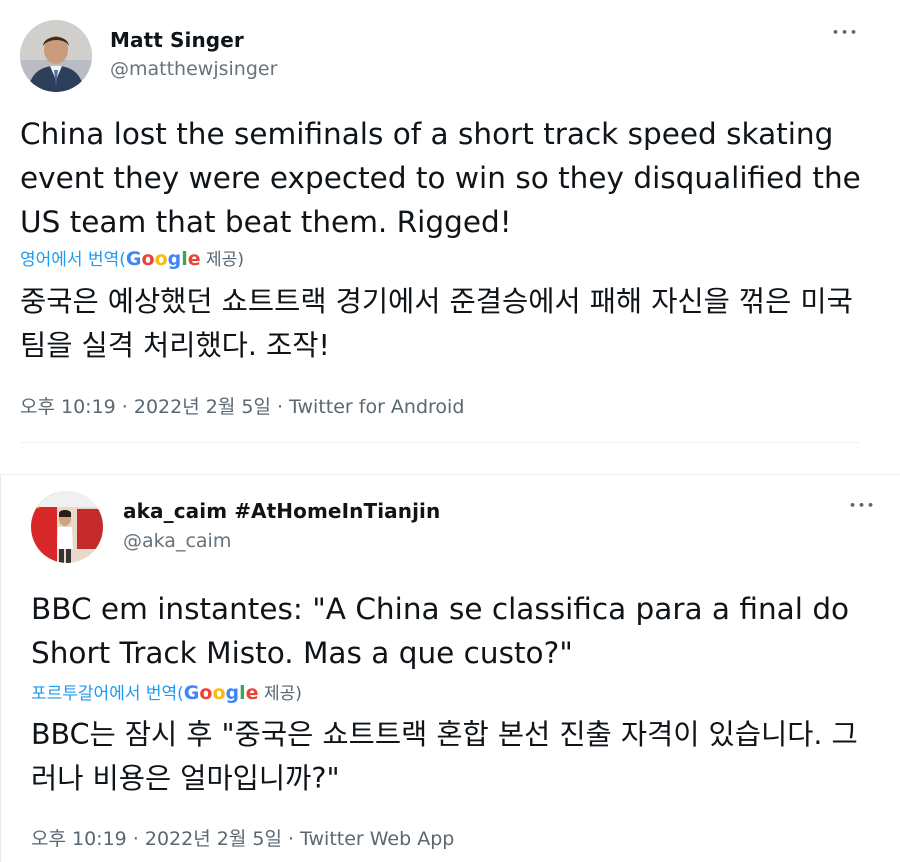 The image size is (900, 862). I want to click on author-handle: @aka_caim, so click(177, 541).